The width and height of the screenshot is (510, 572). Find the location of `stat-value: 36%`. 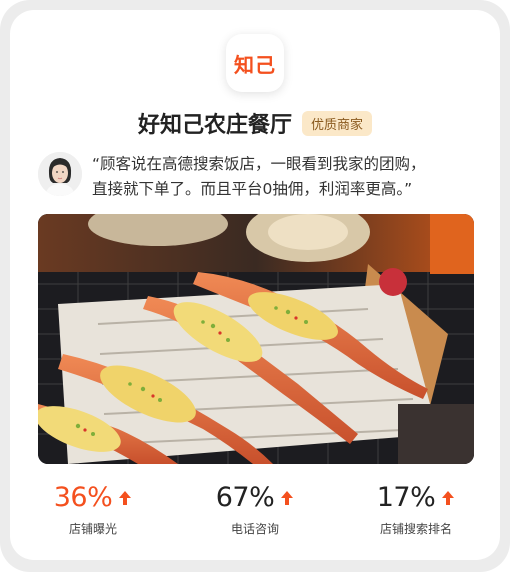

stat-value: 36% is located at coordinates (83, 497).